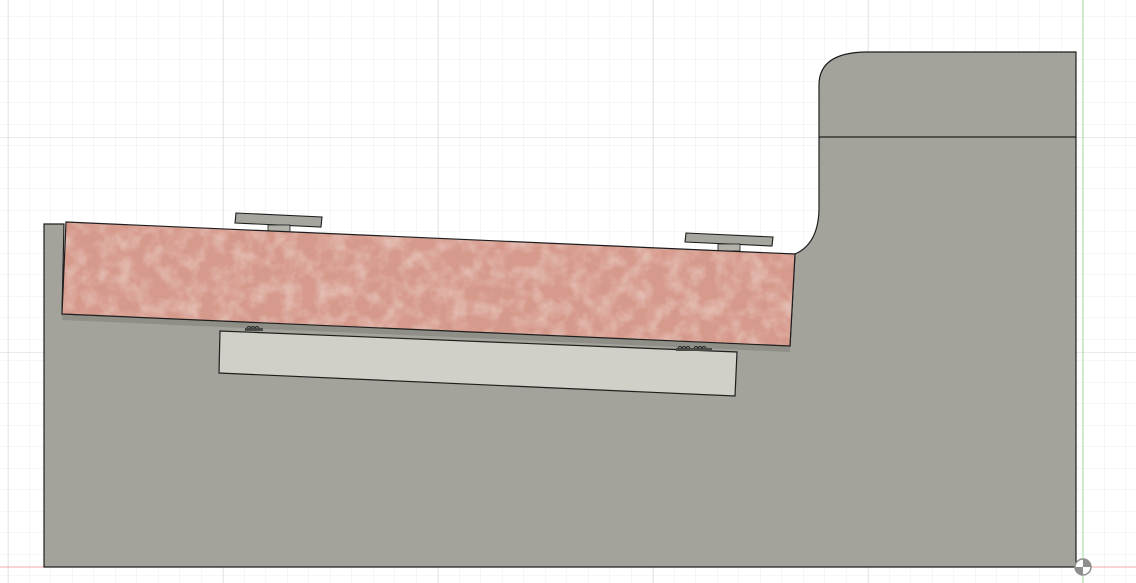 Image resolution: width=1136 pixels, height=583 pixels. I want to click on origin-circle-icon, so click(1083, 567).